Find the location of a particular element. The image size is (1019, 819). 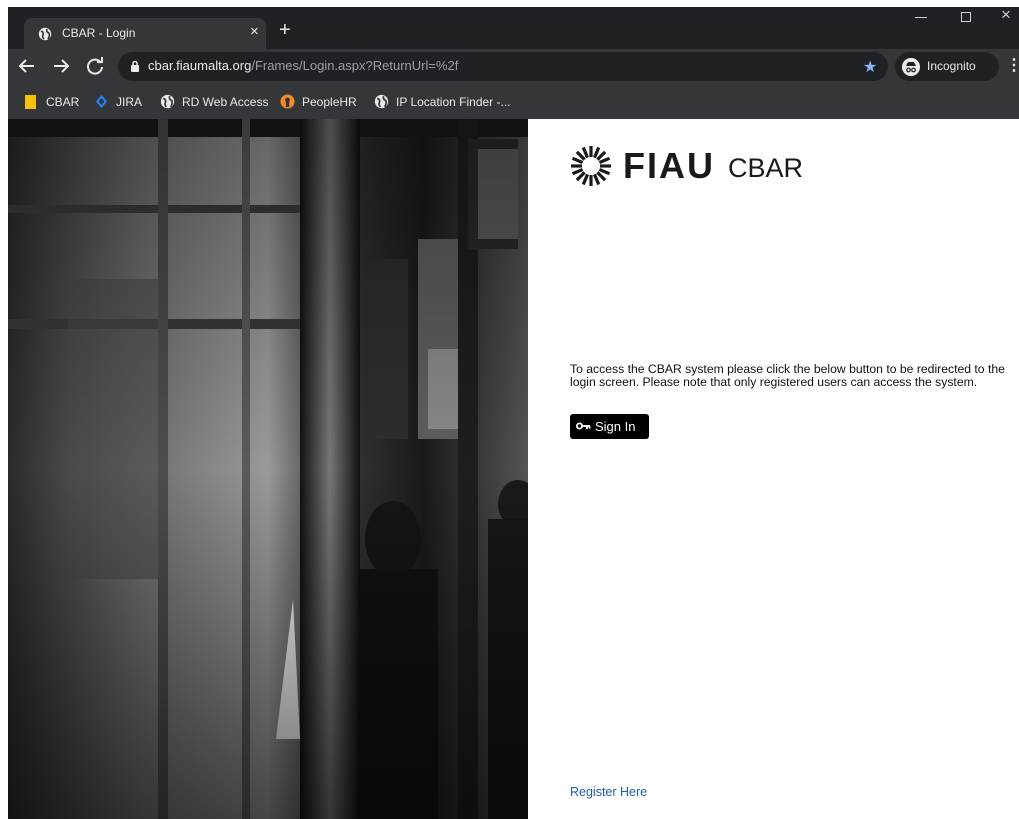

logo-text: FIAU is located at coordinates (669, 165).